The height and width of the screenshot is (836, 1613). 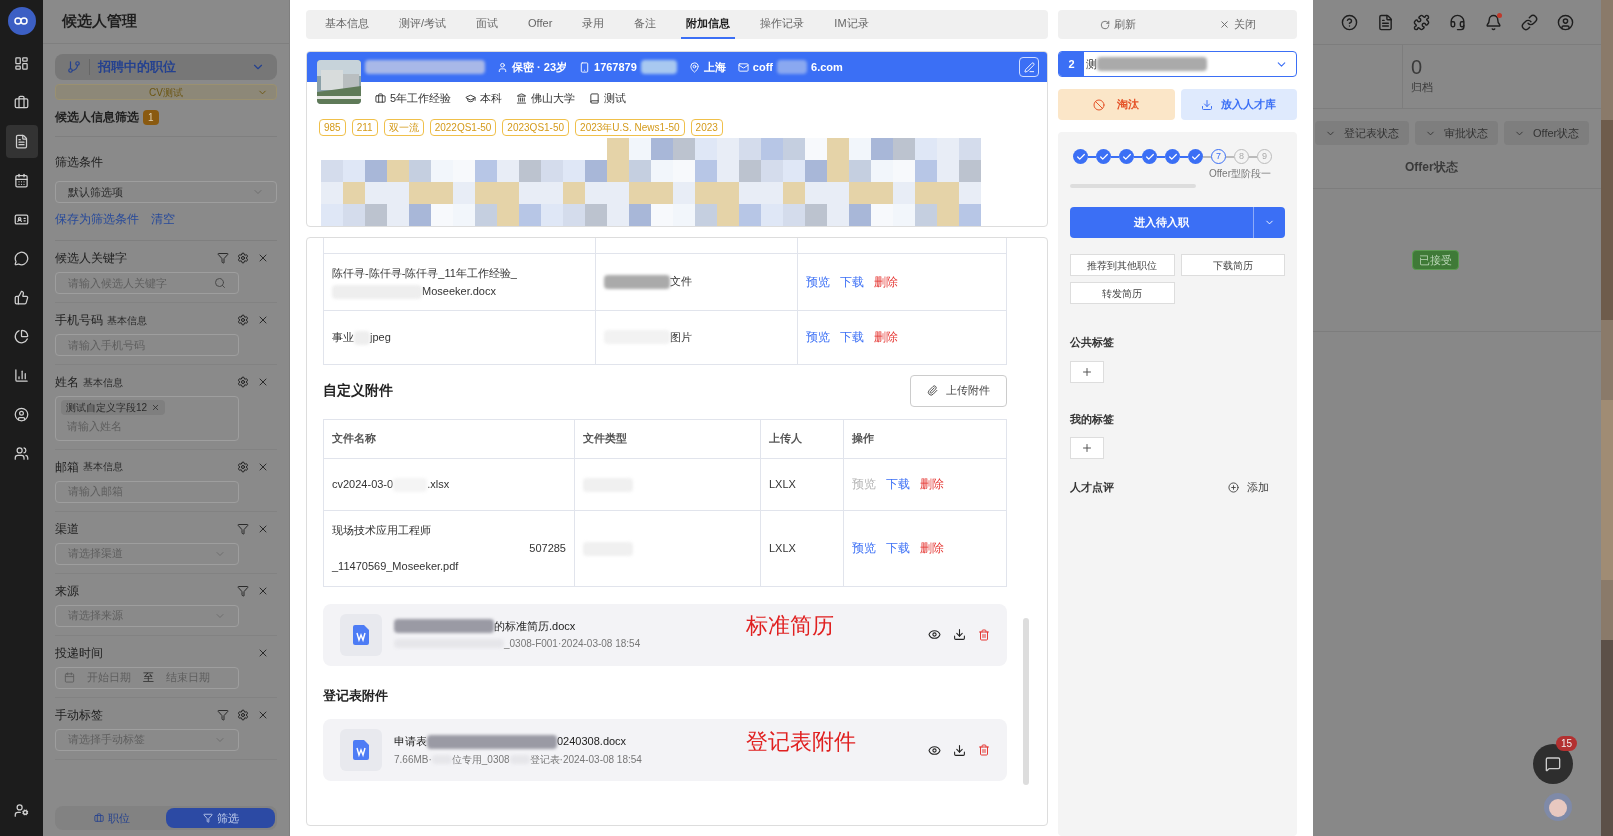 What do you see at coordinates (762, 67) in the screenshot?
I see `email-start: coff` at bounding box center [762, 67].